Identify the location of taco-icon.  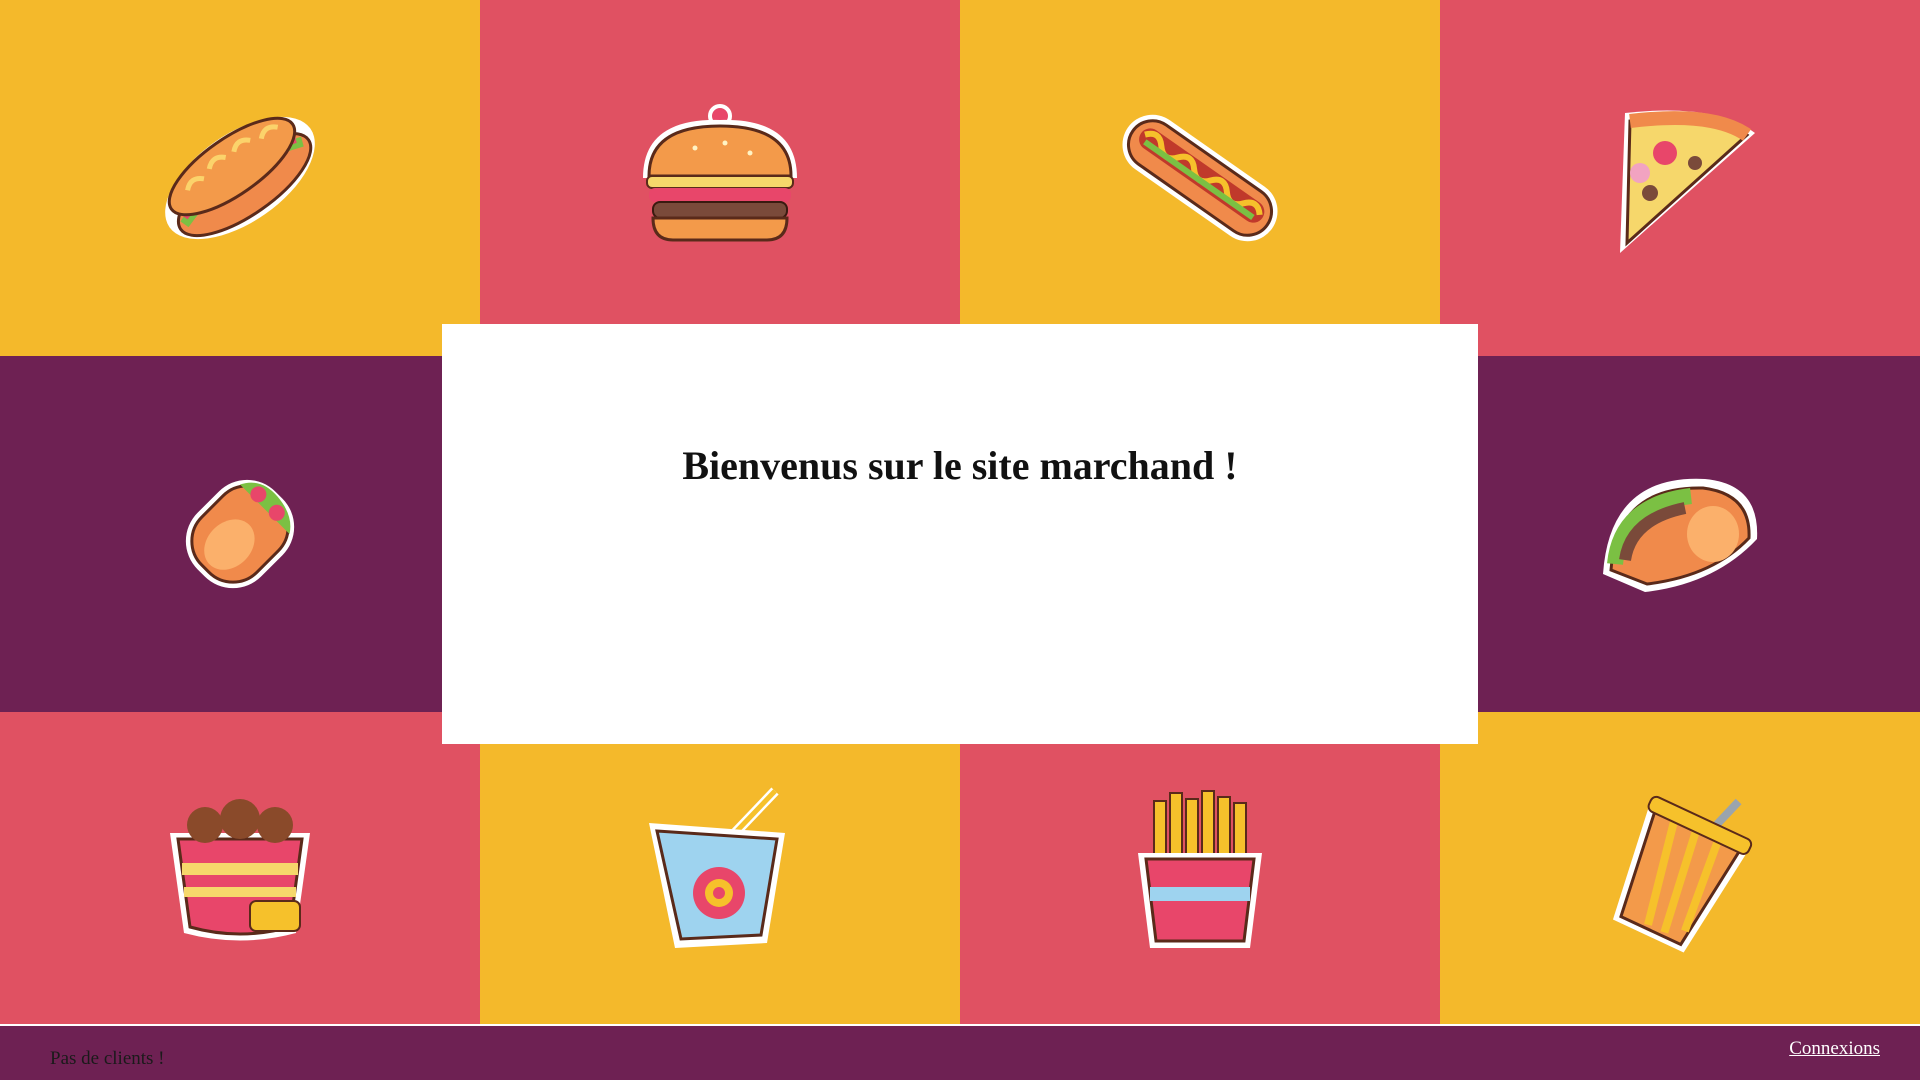
(1680, 535).